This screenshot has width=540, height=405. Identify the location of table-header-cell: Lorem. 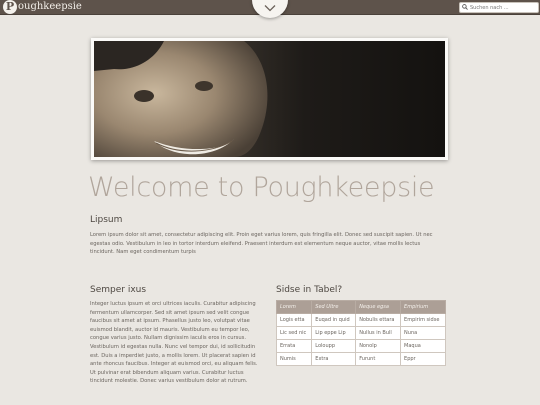
(294, 307).